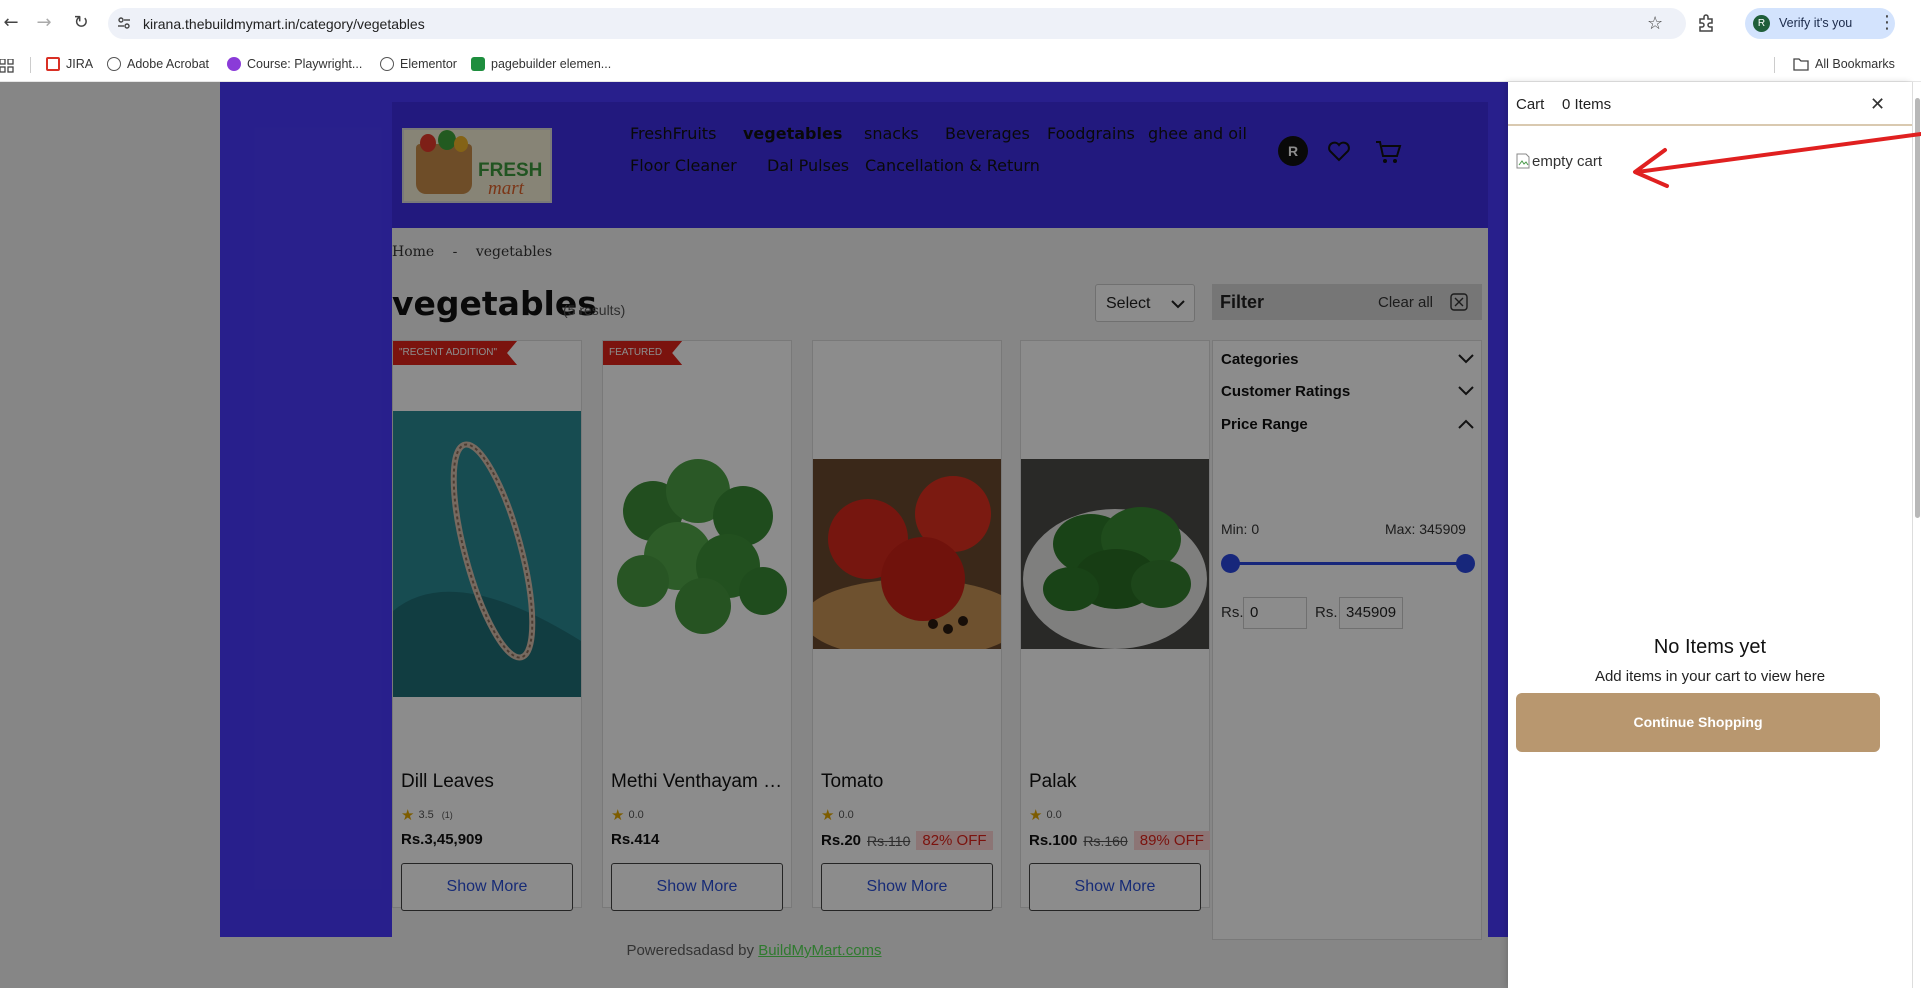 The width and height of the screenshot is (1921, 988). I want to click on empty-cart-alt-text: empty cart, so click(1567, 161).